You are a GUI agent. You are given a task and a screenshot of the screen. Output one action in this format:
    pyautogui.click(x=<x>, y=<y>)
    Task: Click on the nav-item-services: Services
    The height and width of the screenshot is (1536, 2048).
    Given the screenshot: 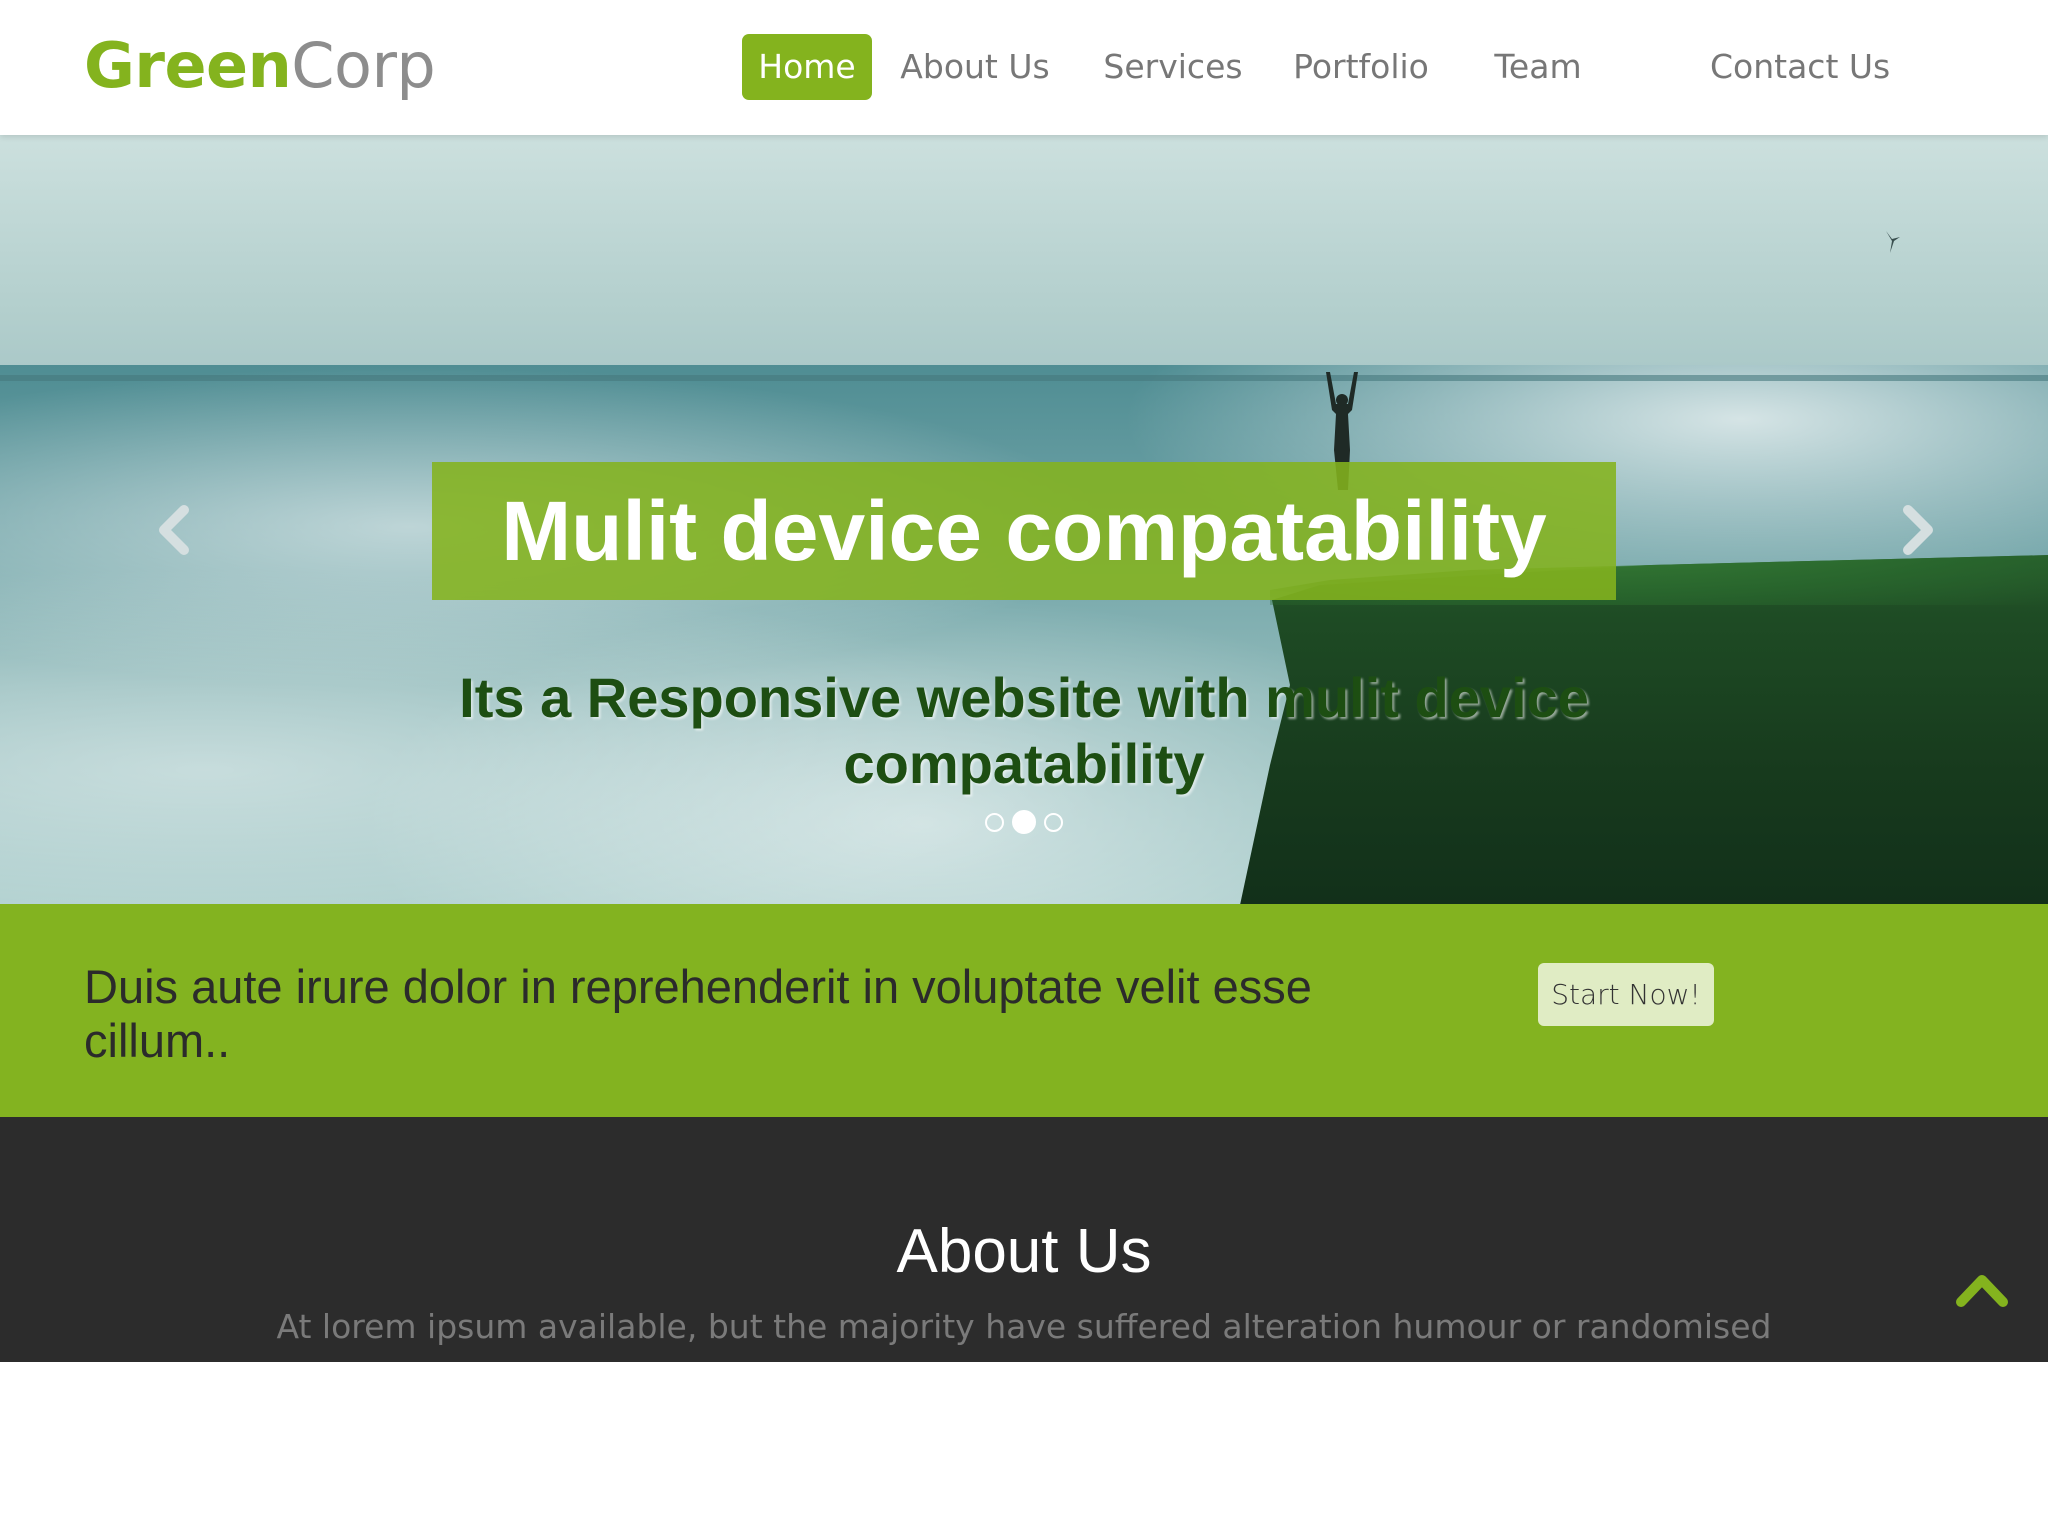 What is the action you would take?
    pyautogui.click(x=1173, y=67)
    